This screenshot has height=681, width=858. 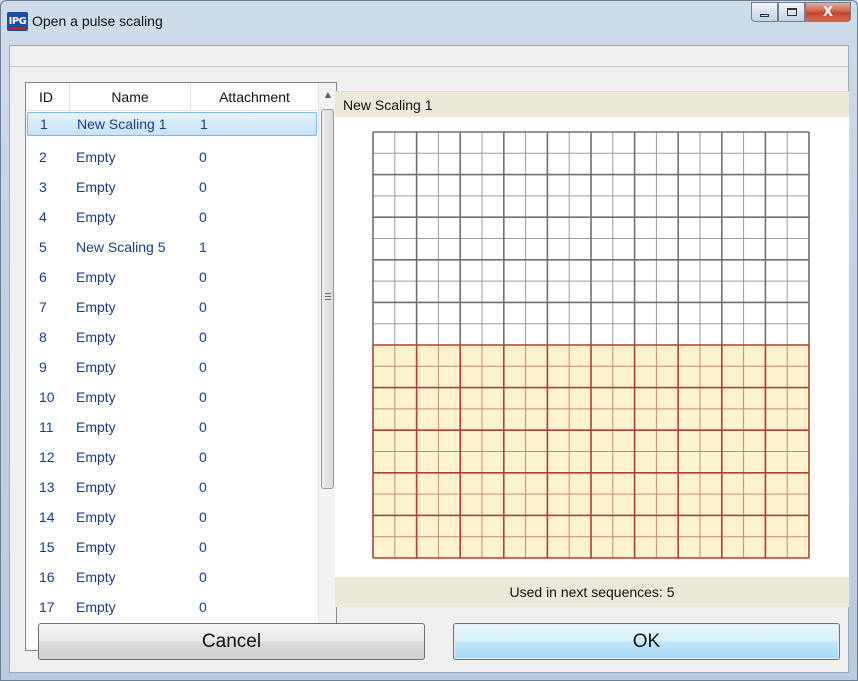 What do you see at coordinates (122, 124) in the screenshot?
I see `cell-name: New Scaling 1` at bounding box center [122, 124].